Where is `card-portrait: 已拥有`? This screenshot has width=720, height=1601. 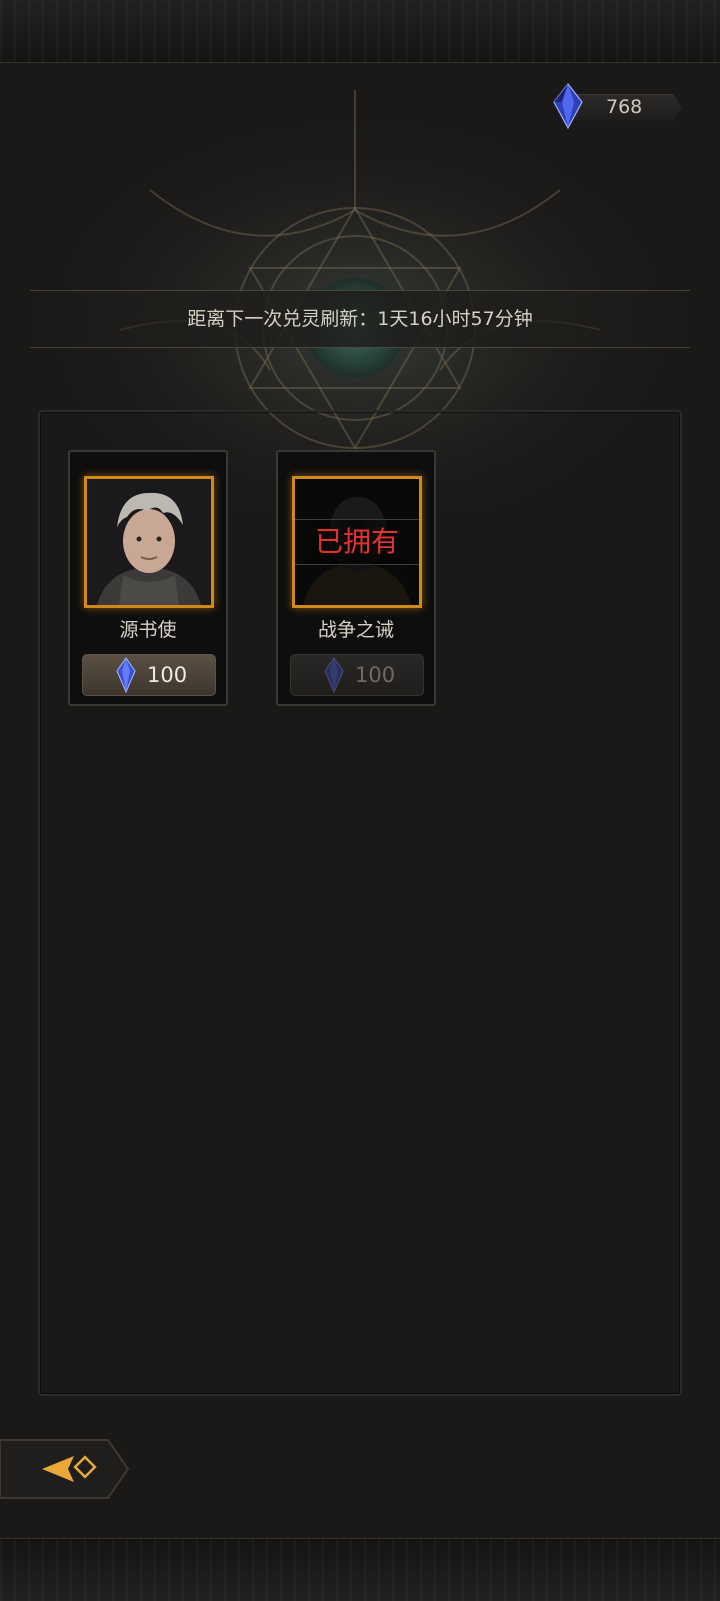 card-portrait: 已拥有 is located at coordinates (357, 542).